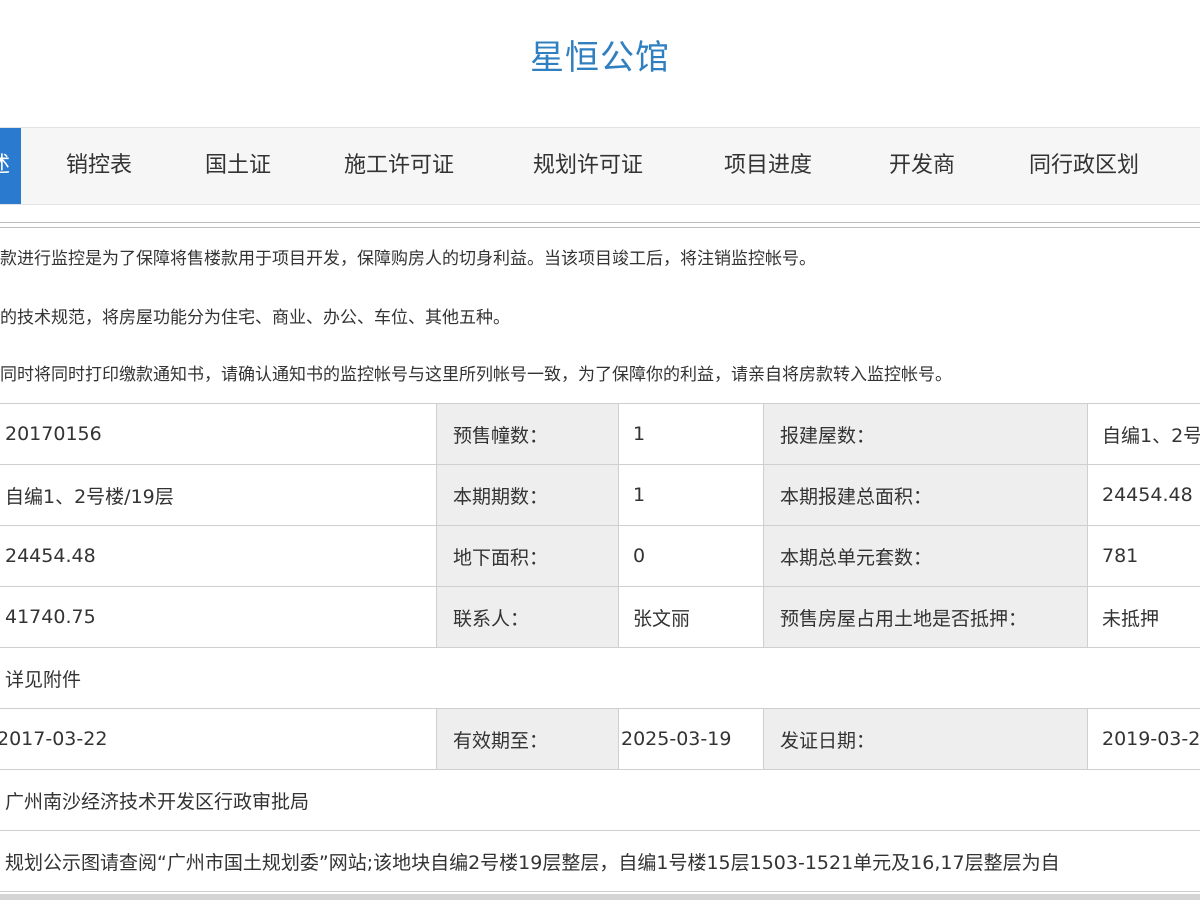 This screenshot has height=900, width=1200. I want to click on tab-sales-control: 销控表, so click(99, 166).